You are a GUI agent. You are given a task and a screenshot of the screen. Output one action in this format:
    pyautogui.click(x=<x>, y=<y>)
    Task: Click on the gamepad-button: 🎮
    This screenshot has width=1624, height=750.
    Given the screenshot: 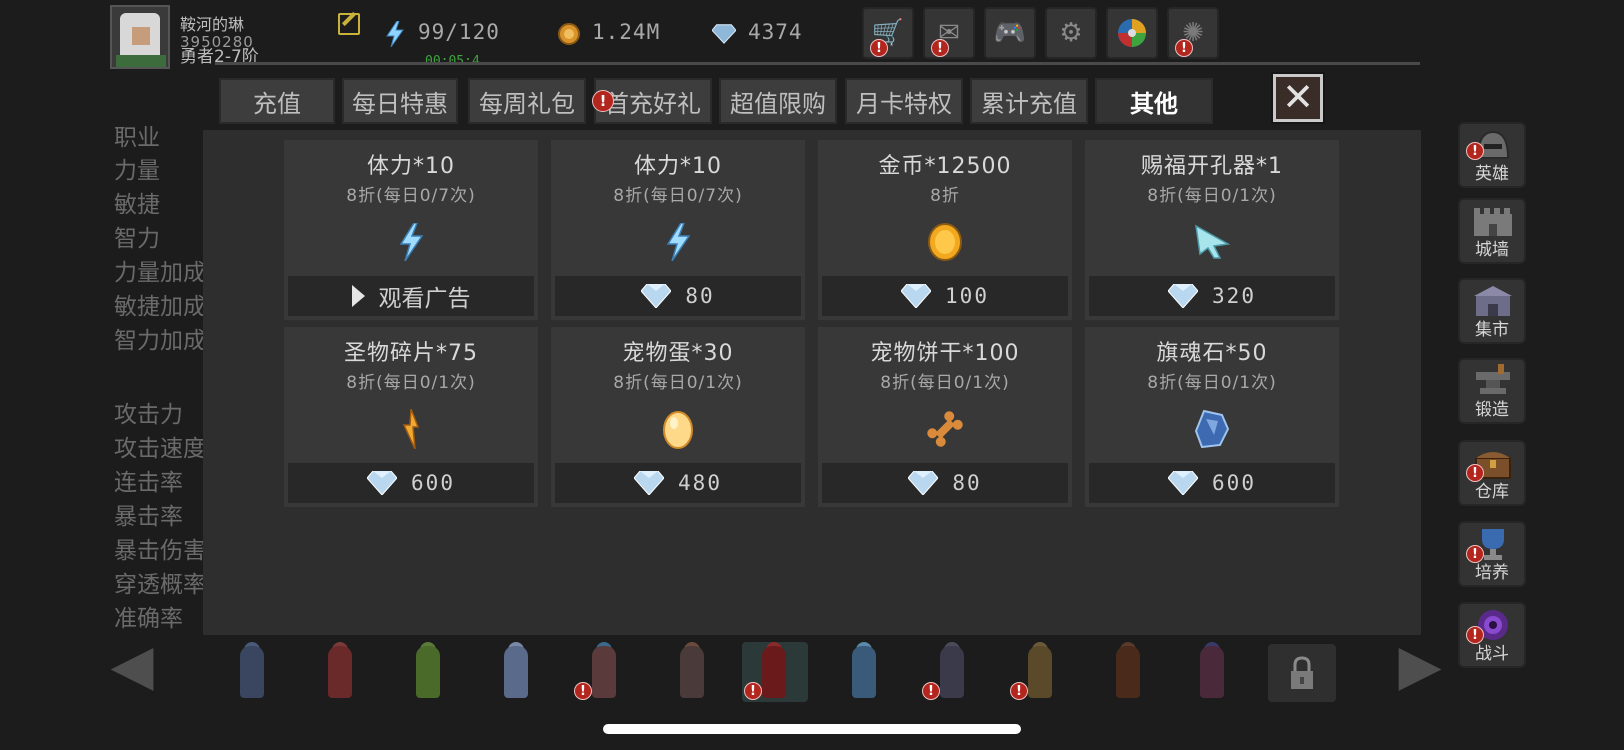 What is the action you would take?
    pyautogui.click(x=1010, y=33)
    